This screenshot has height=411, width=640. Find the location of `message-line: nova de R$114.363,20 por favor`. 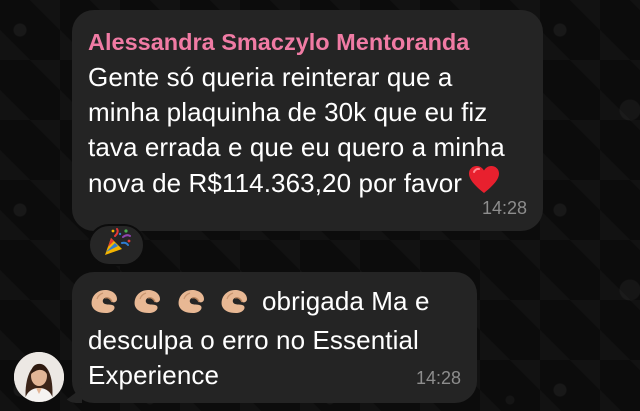

message-line: nova de R$114.363,20 por favor is located at coordinates (275, 183).